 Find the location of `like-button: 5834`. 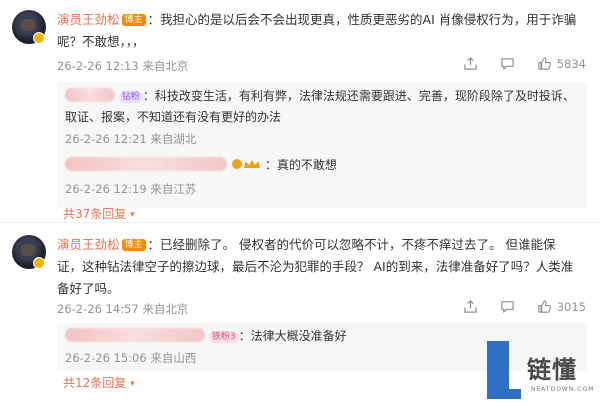

like-button: 5834 is located at coordinates (561, 63).